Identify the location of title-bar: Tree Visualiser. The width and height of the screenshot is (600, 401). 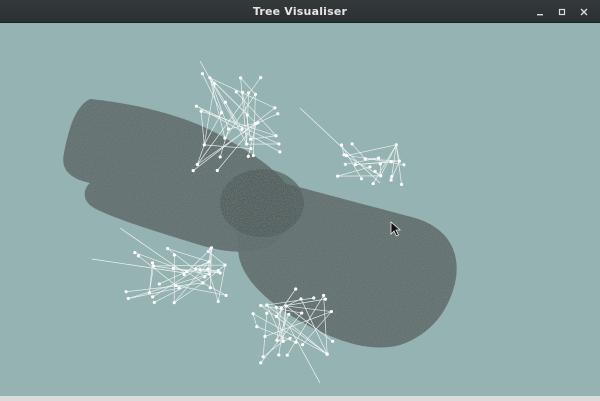
(300, 11).